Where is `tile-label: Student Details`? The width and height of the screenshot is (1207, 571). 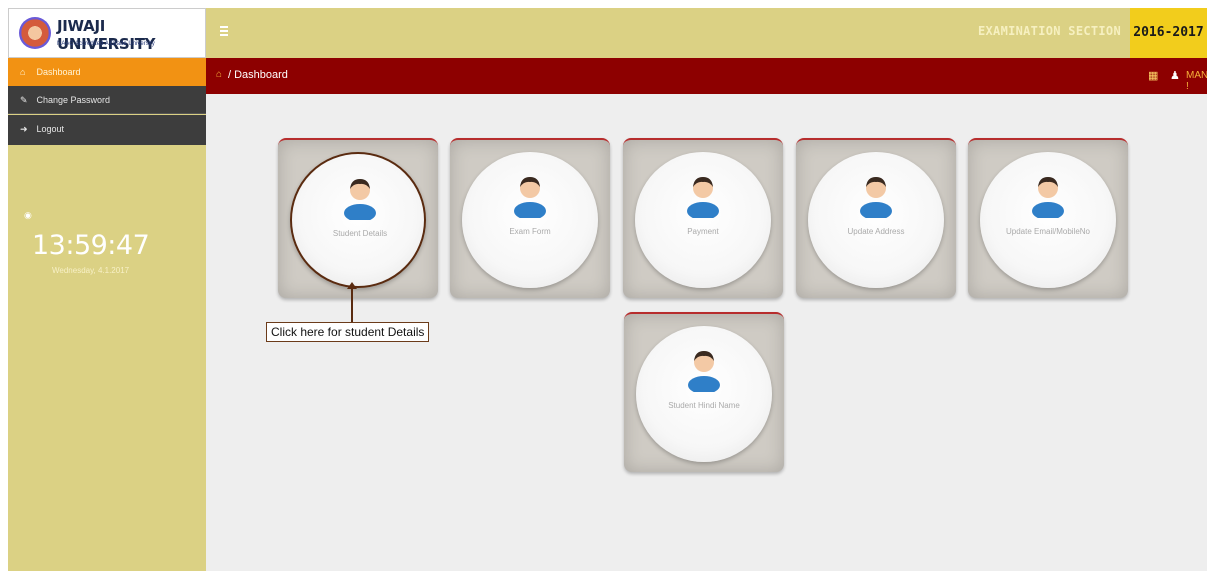
tile-label: Student Details is located at coordinates (360, 233).